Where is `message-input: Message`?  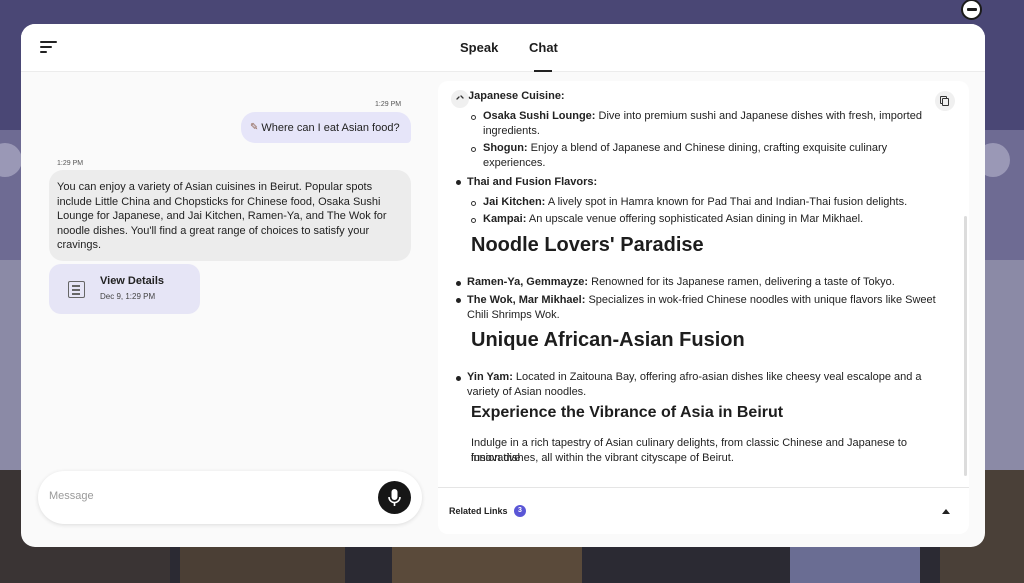 message-input: Message is located at coordinates (230, 497).